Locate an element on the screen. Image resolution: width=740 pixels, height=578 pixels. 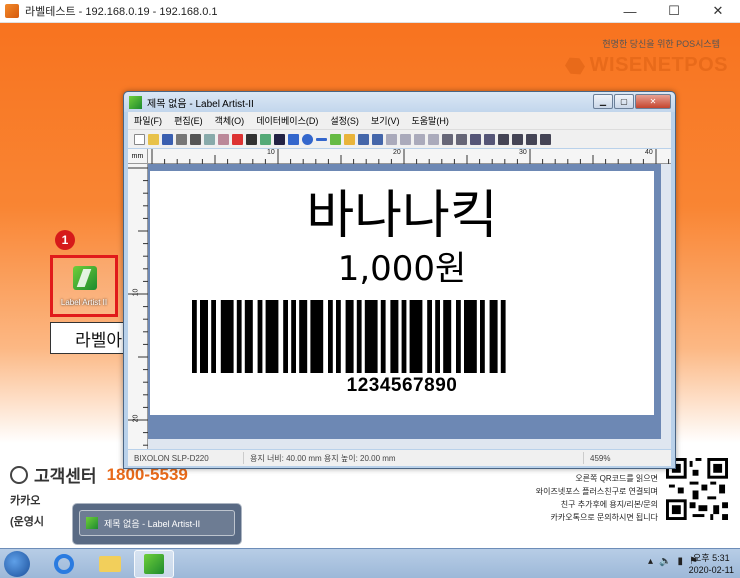
volume-icon: 🔈 is located at coordinates (665, 561).